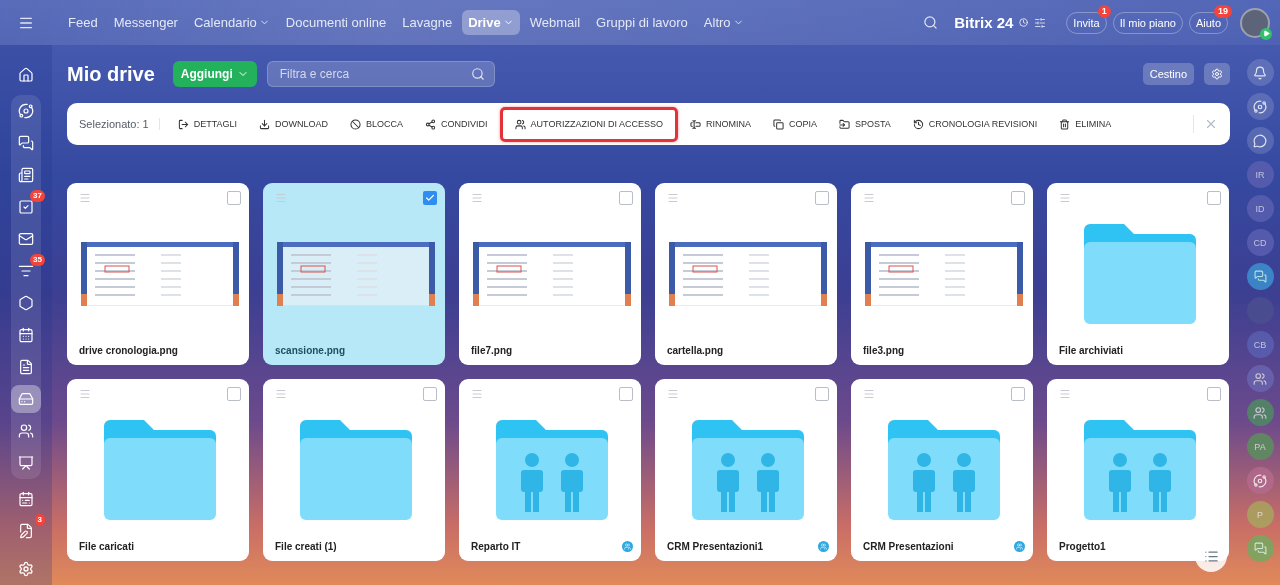  Describe the element at coordinates (231, 22) in the screenshot. I see `nav-tab: Calendario` at that location.